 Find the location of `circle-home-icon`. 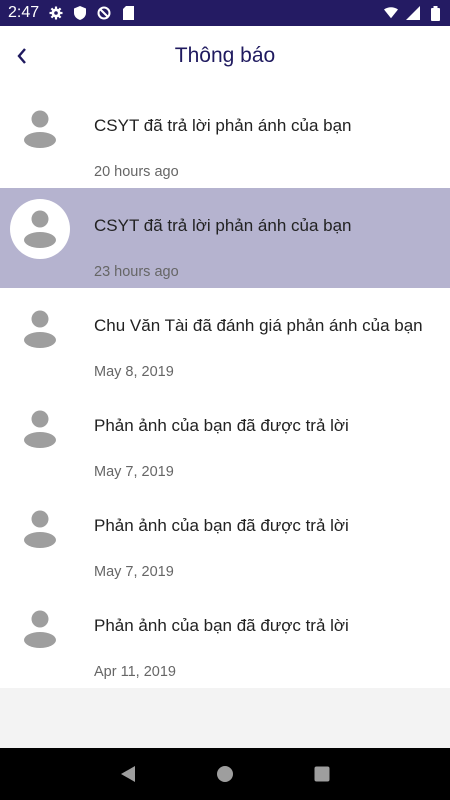

circle-home-icon is located at coordinates (224, 774).